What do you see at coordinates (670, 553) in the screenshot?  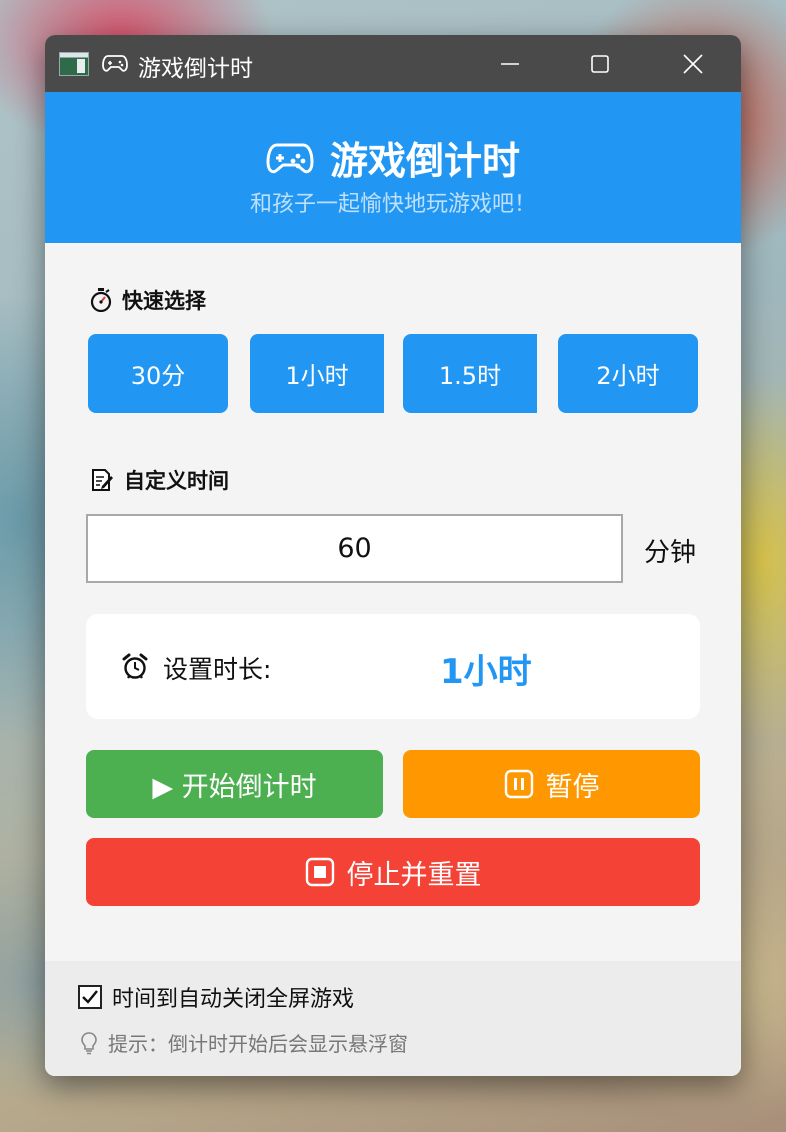 I see `minutes-unit-label: 分钟` at bounding box center [670, 553].